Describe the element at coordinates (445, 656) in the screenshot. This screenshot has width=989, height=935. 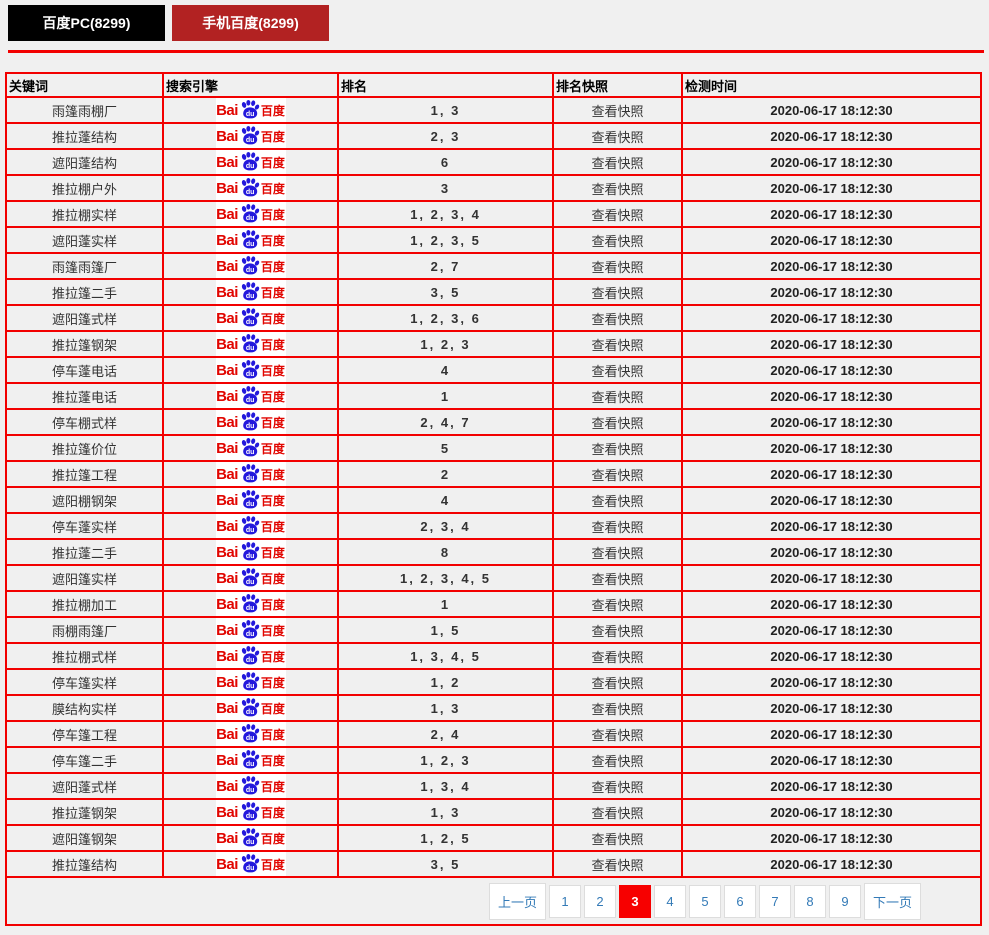
I see `rank-cell: 1, 3, 4, 5` at that location.